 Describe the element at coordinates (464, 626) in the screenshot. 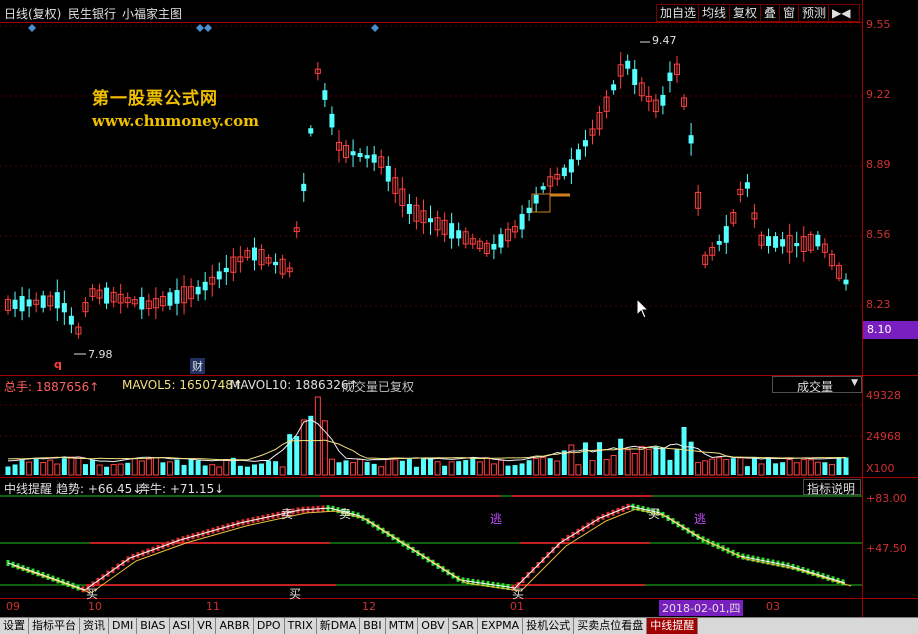

I see `tab-14: SAR` at that location.